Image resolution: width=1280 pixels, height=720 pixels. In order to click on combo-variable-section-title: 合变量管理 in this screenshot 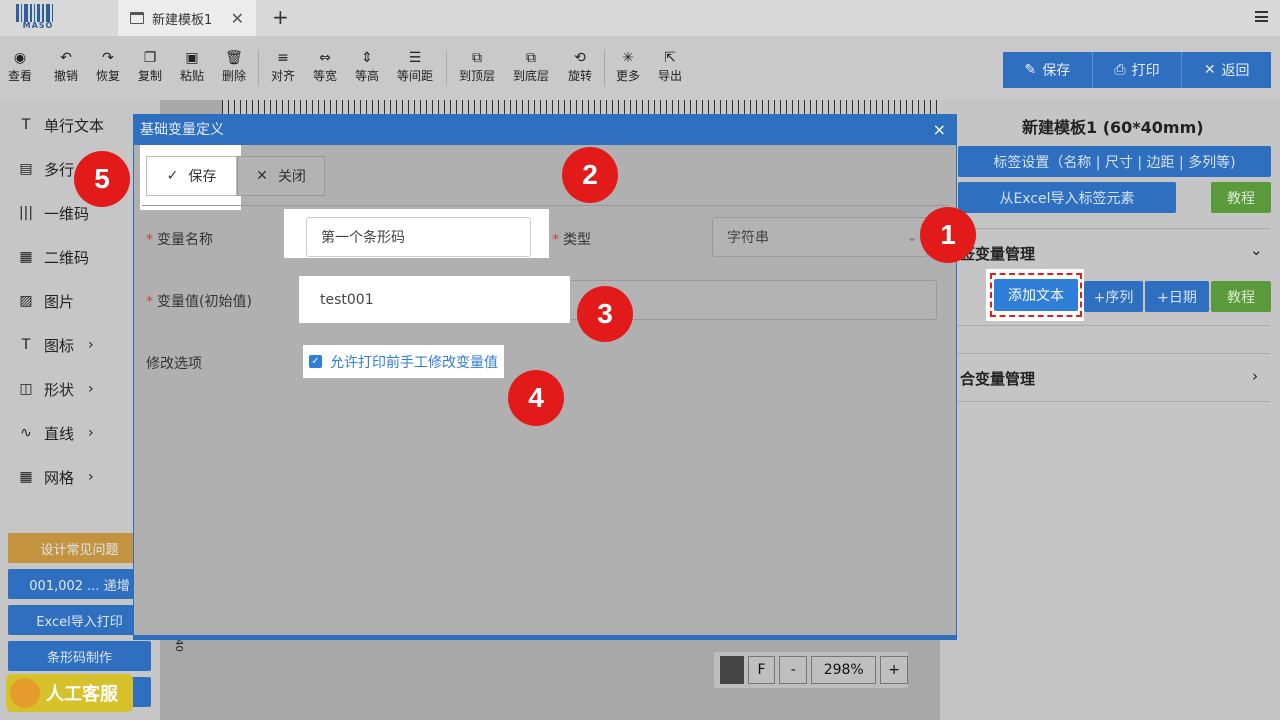, I will do `click(997, 378)`.